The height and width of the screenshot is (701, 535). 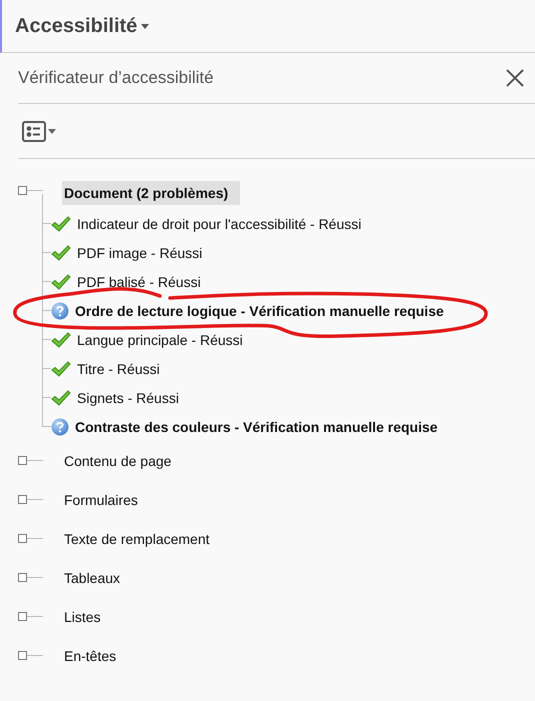 What do you see at coordinates (34, 131) in the screenshot?
I see `list-icon` at bounding box center [34, 131].